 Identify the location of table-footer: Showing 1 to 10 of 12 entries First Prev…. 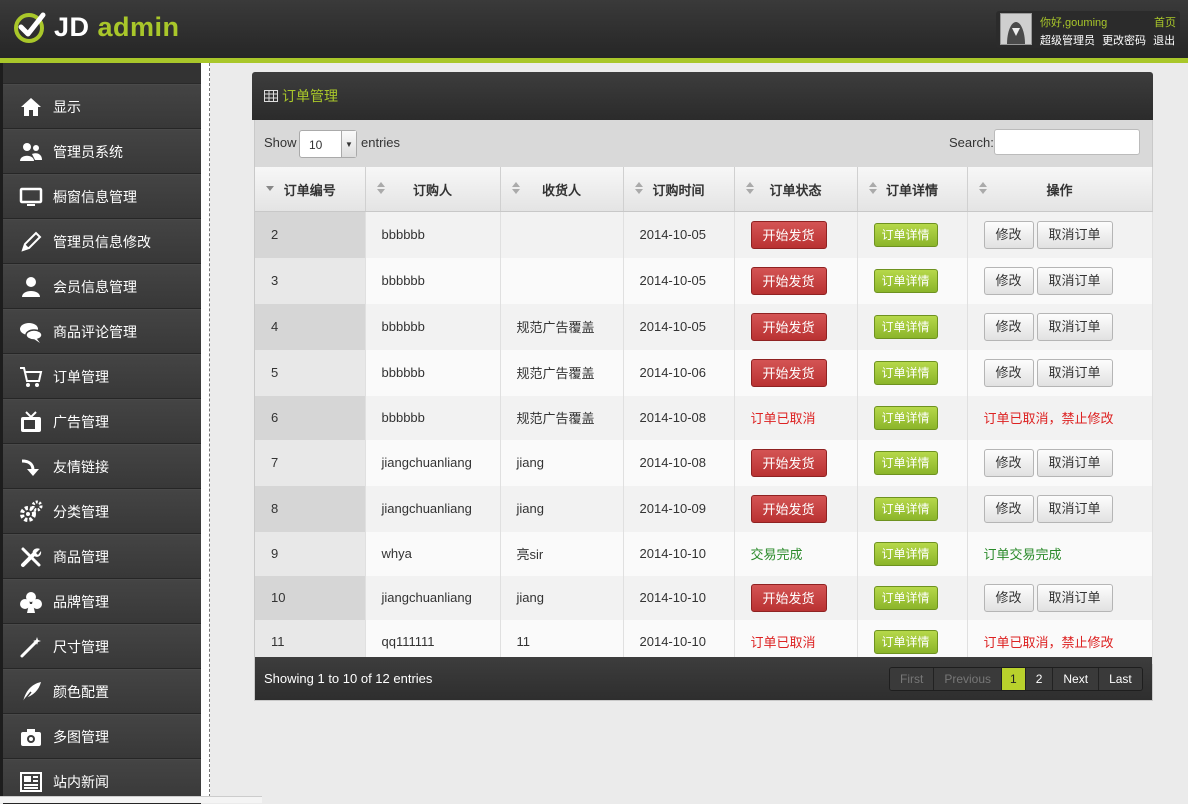
(703, 678).